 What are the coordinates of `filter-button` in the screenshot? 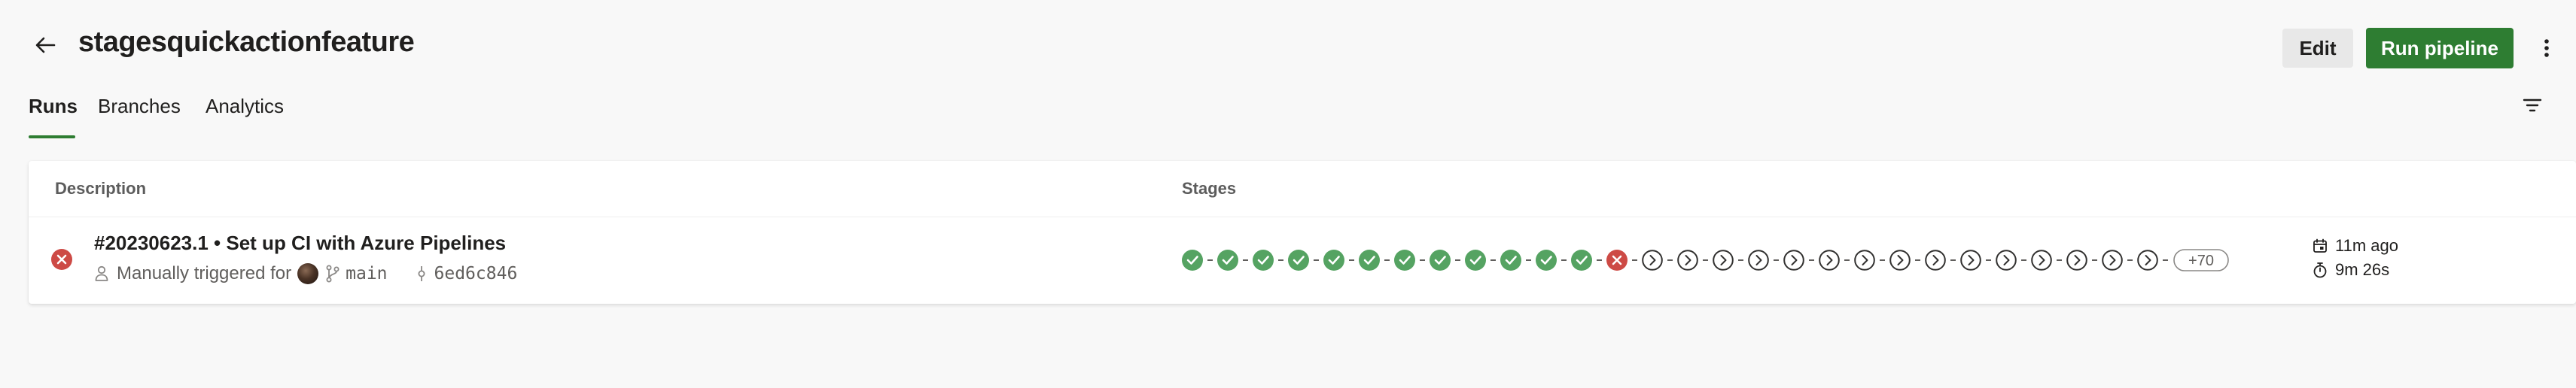 It's located at (2532, 105).